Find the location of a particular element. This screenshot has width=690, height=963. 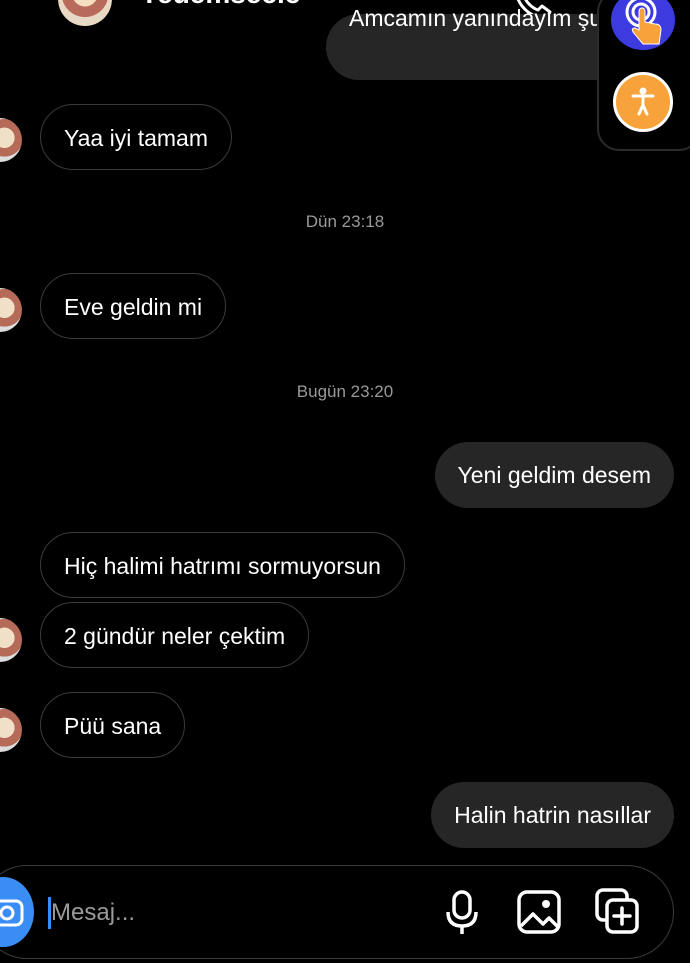

message-incoming: Eve geldin mi is located at coordinates (133, 306).